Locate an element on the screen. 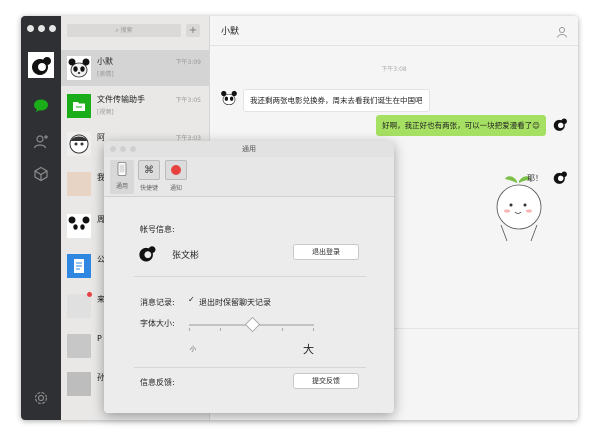 This screenshot has height=445, width=600. keep-history-checkbox: ✓ is located at coordinates (192, 300).